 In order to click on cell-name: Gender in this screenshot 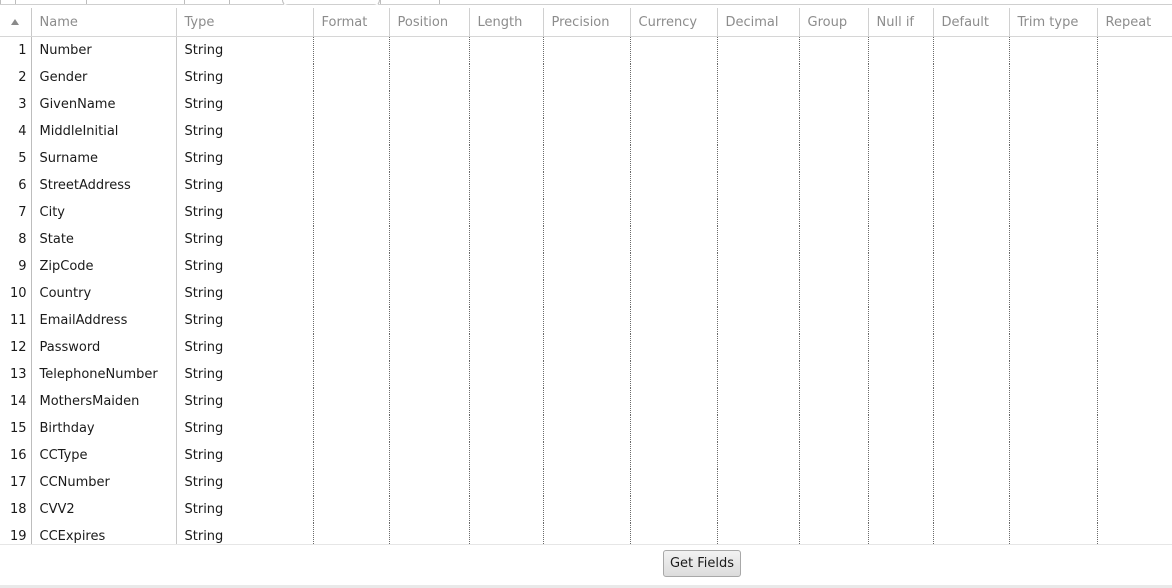, I will do `click(104, 77)`.